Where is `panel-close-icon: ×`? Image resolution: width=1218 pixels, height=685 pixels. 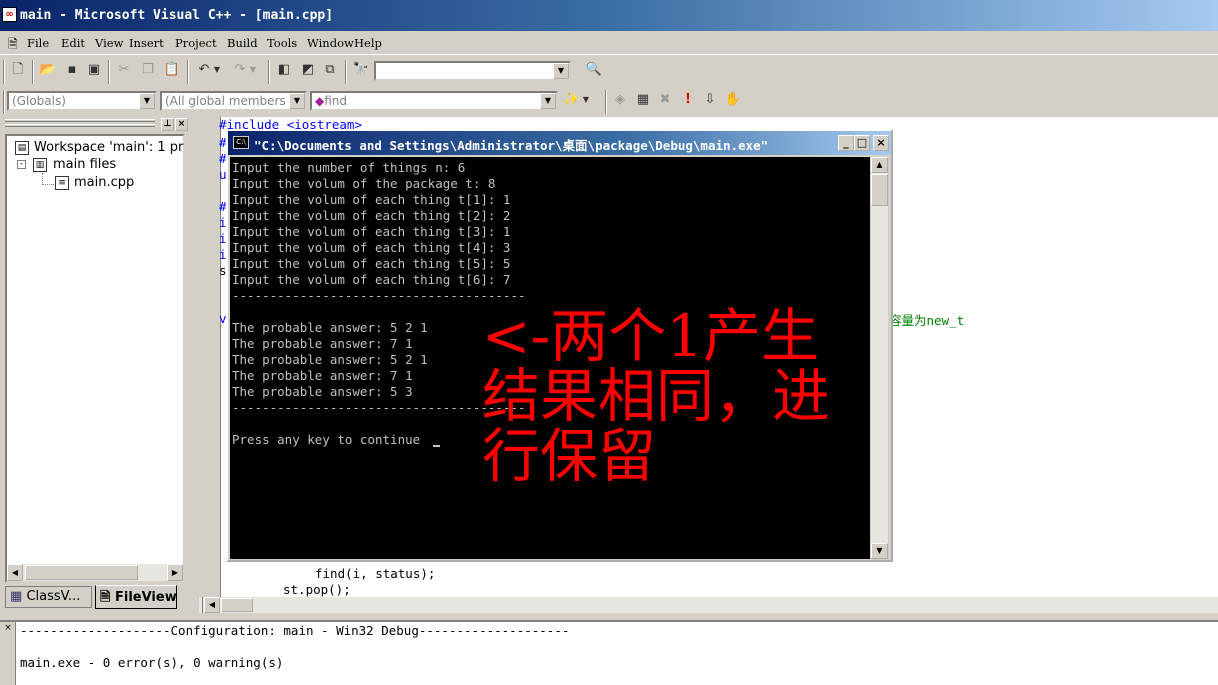 panel-close-icon: × is located at coordinates (181, 124).